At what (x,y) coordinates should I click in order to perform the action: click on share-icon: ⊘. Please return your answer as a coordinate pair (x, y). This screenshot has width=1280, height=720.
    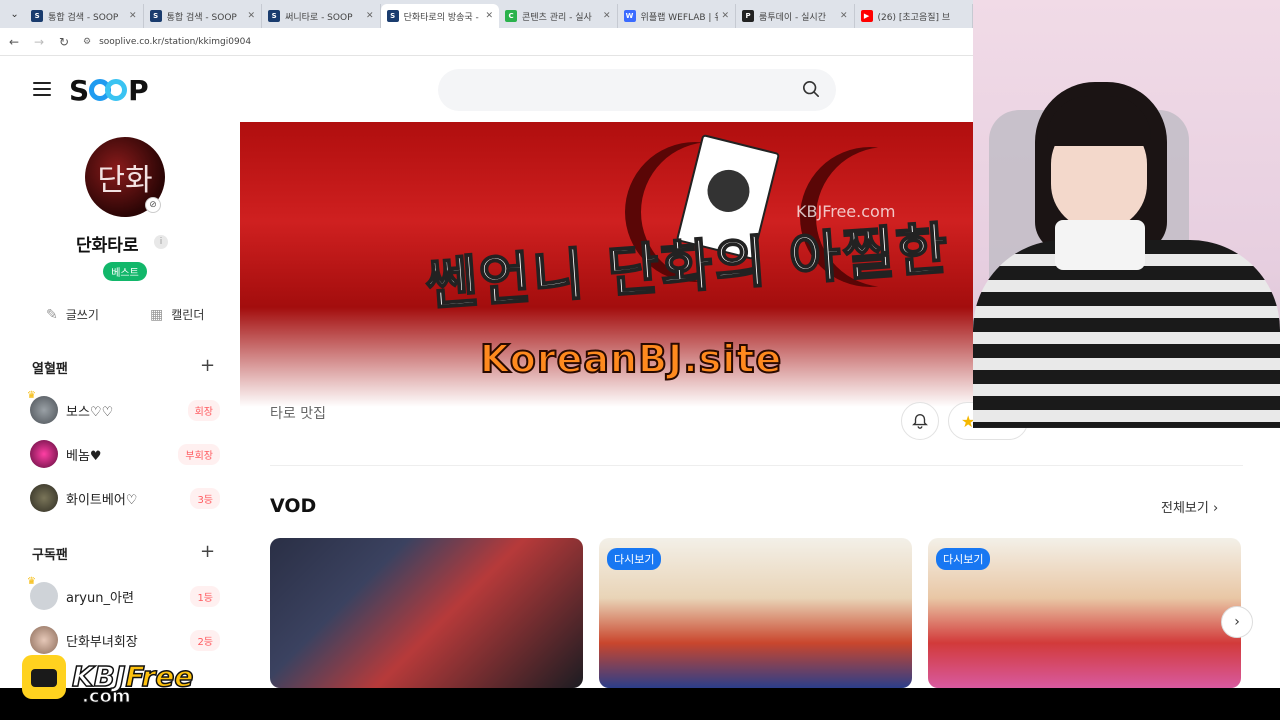
    Looking at the image, I should click on (153, 205).